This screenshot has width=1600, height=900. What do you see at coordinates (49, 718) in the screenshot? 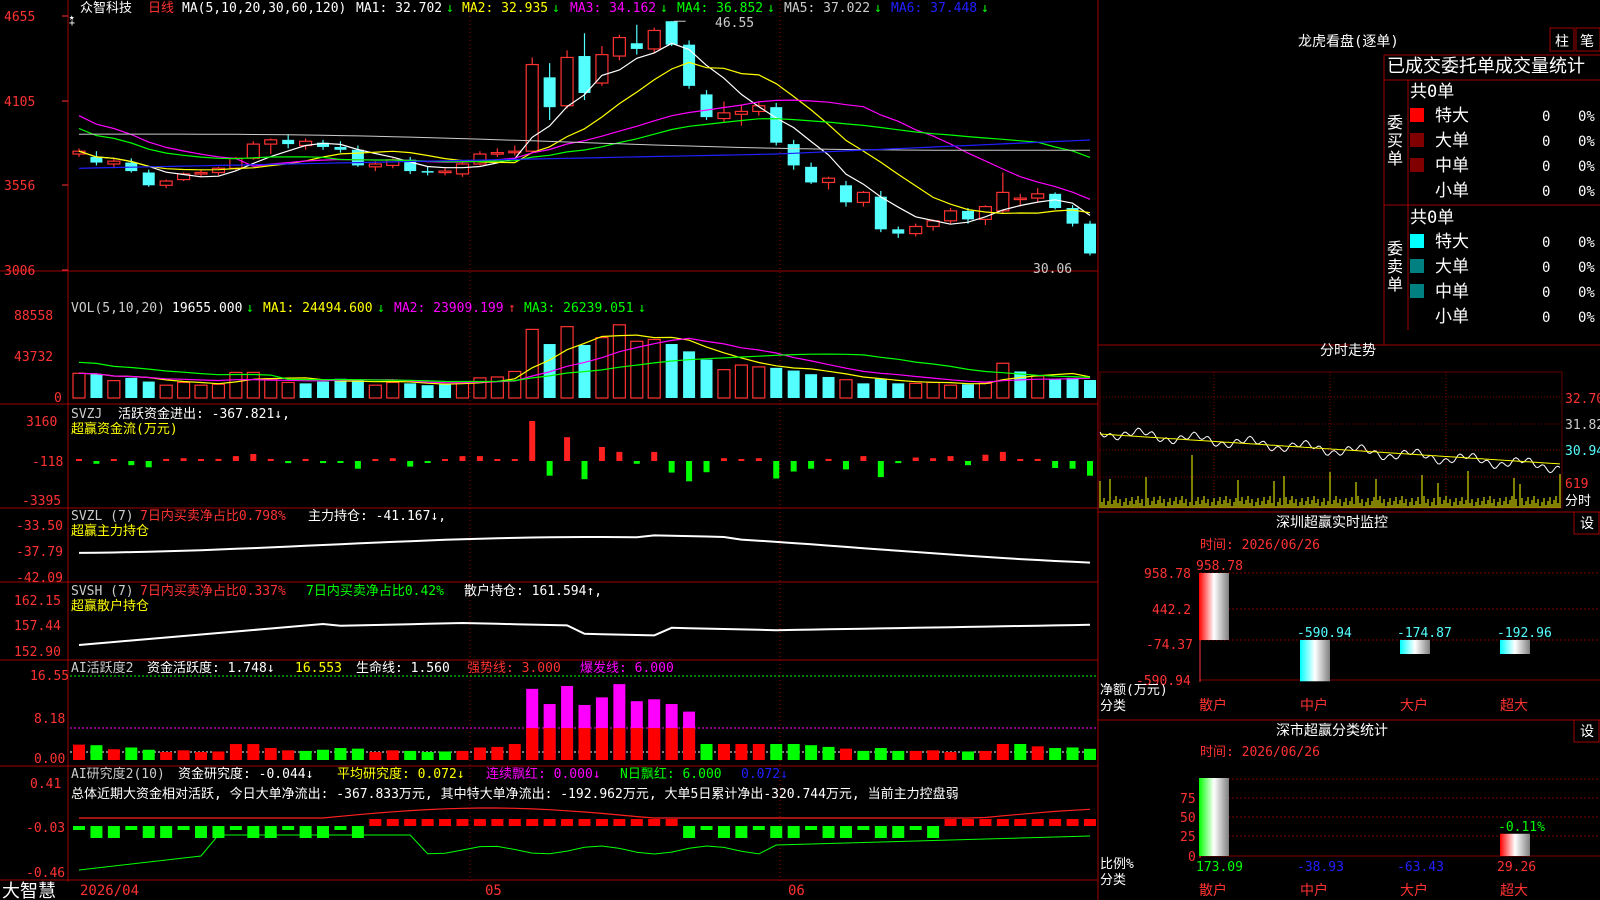
I see `ai-active-axis: 16.55 8.18 0.00` at bounding box center [49, 718].